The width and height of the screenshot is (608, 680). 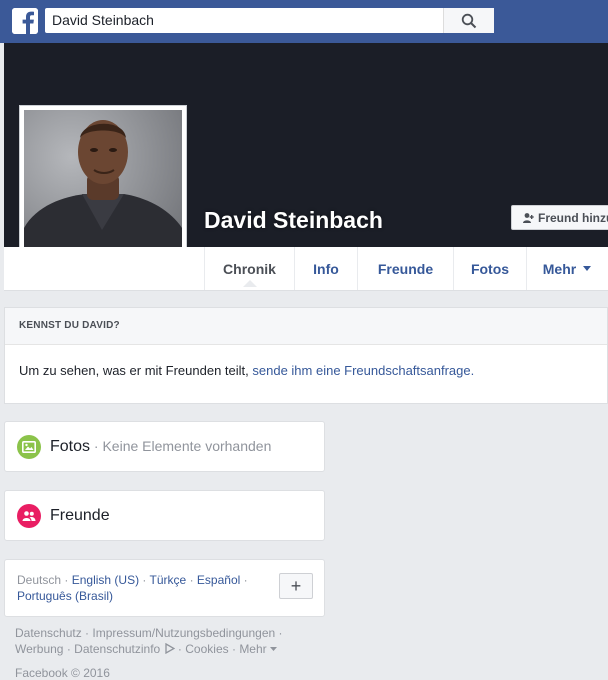 What do you see at coordinates (293, 220) in the screenshot?
I see `profile-name: David Steinbach` at bounding box center [293, 220].